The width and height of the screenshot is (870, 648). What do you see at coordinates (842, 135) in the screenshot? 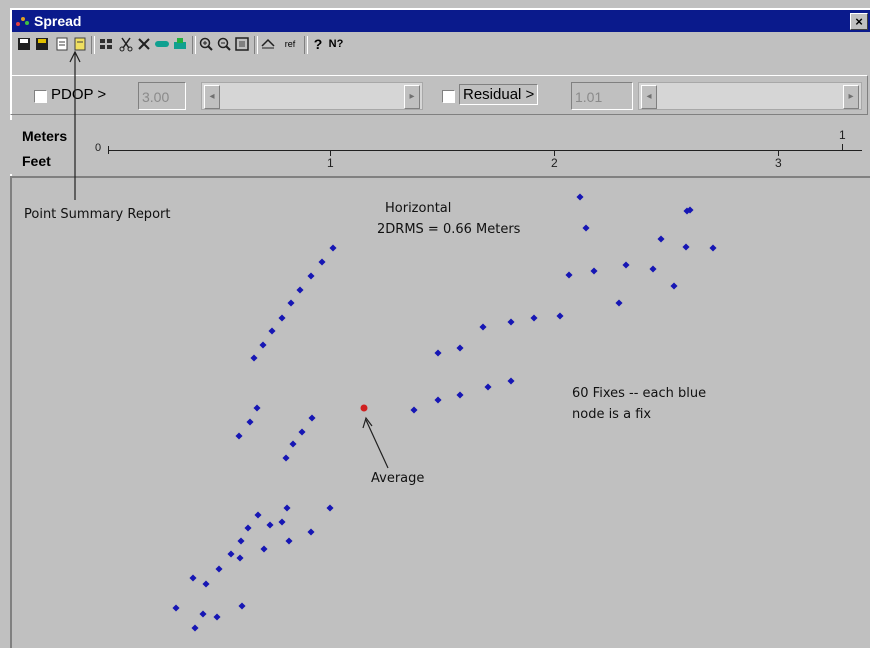
I see `meter-tick-label: 1` at bounding box center [842, 135].